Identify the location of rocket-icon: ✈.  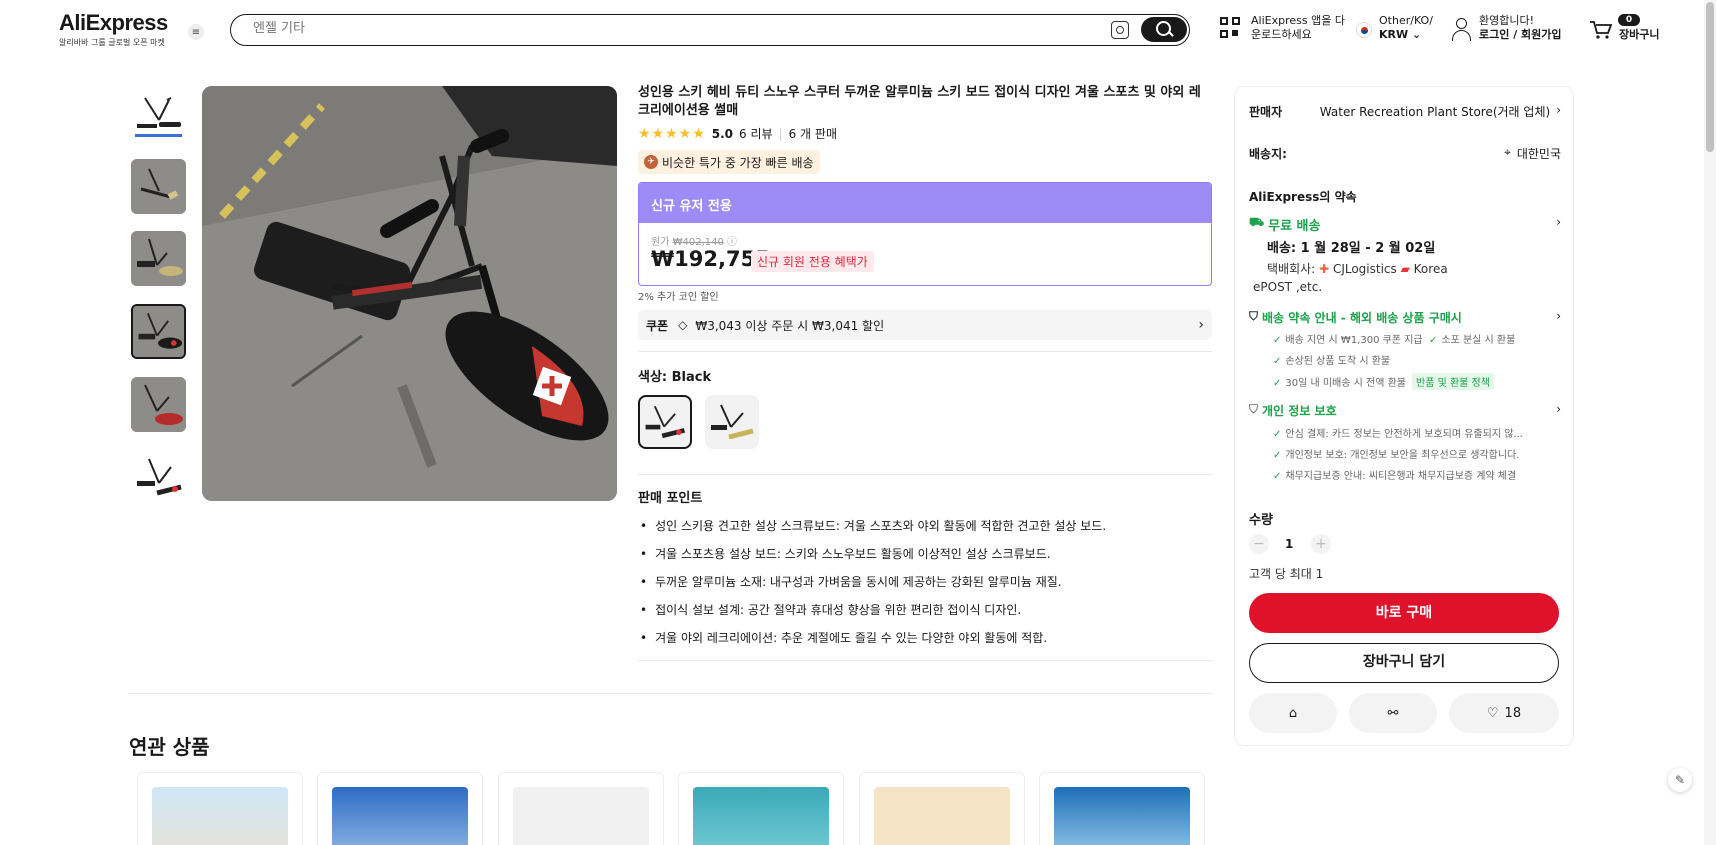
(651, 162).